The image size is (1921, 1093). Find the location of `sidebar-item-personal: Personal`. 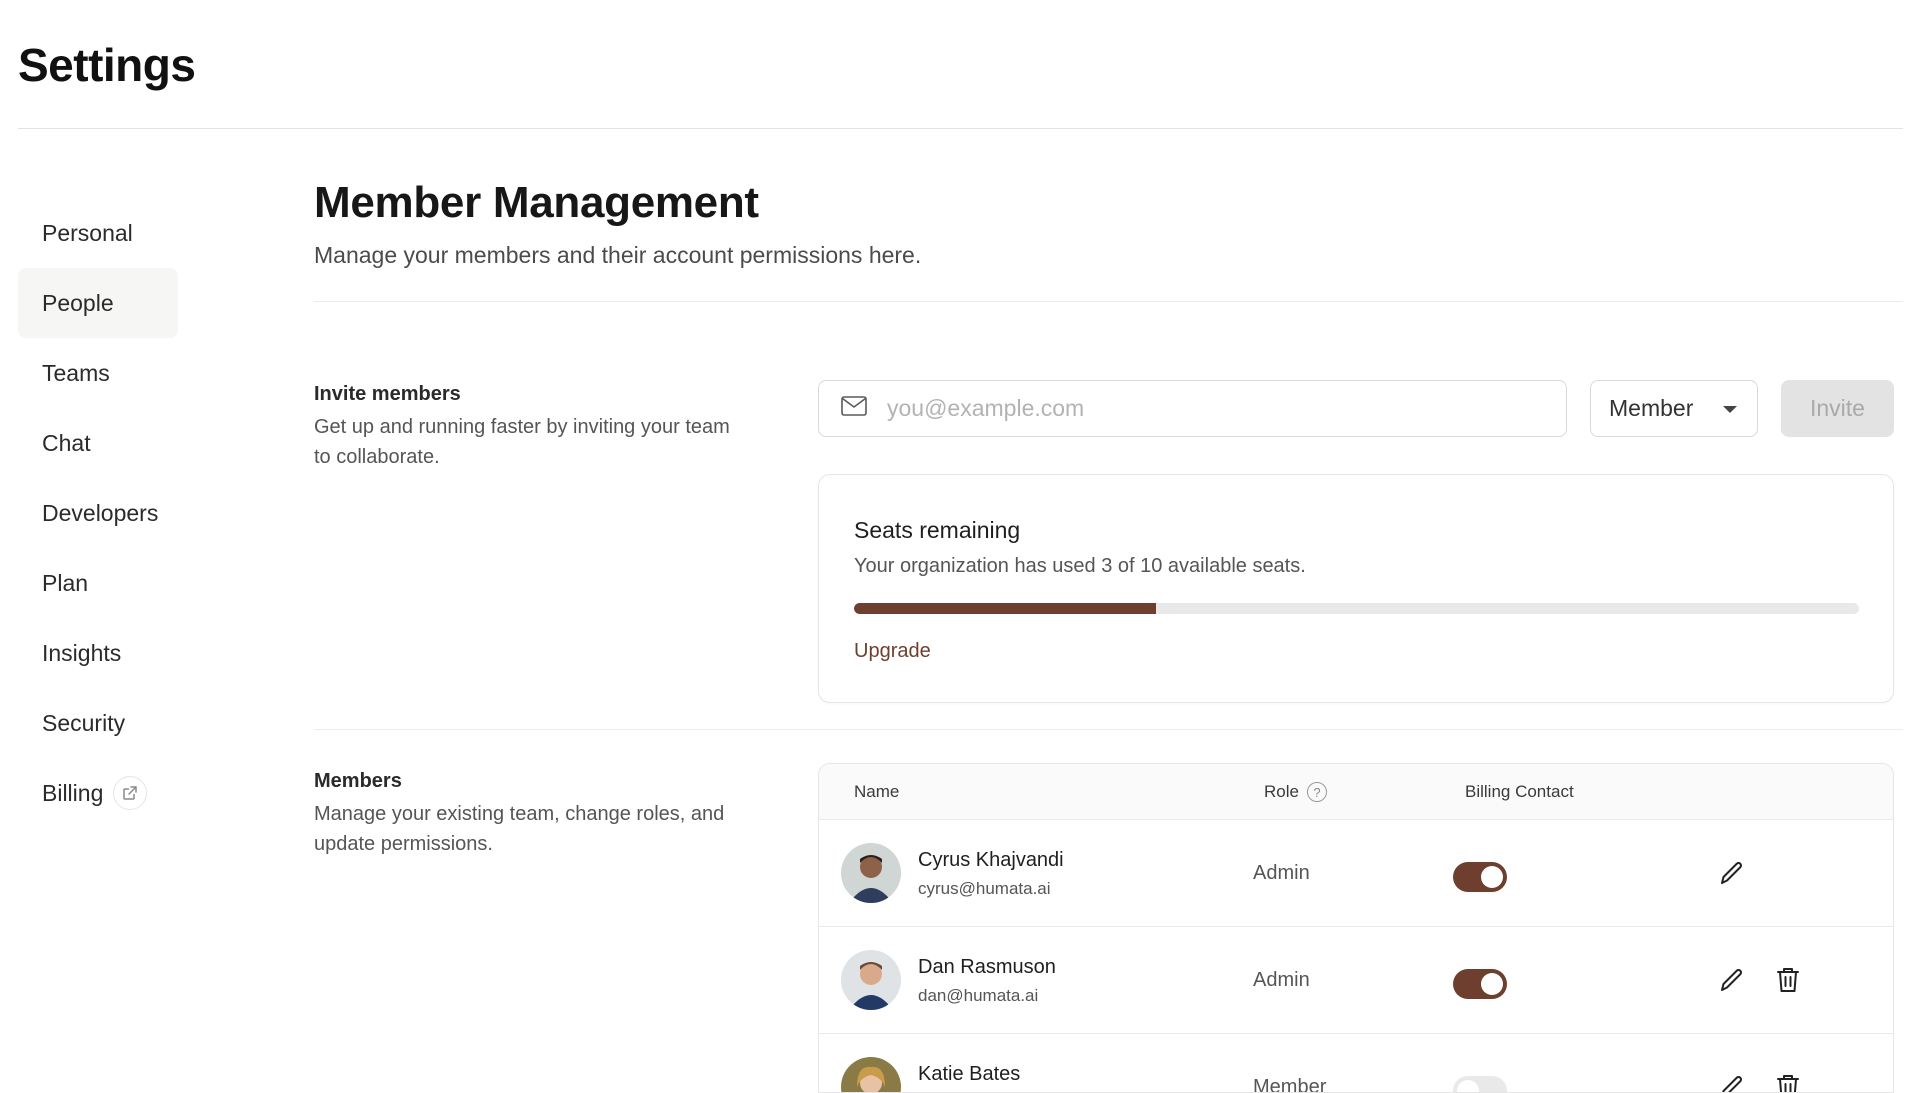

sidebar-item-personal: Personal is located at coordinates (98, 233).